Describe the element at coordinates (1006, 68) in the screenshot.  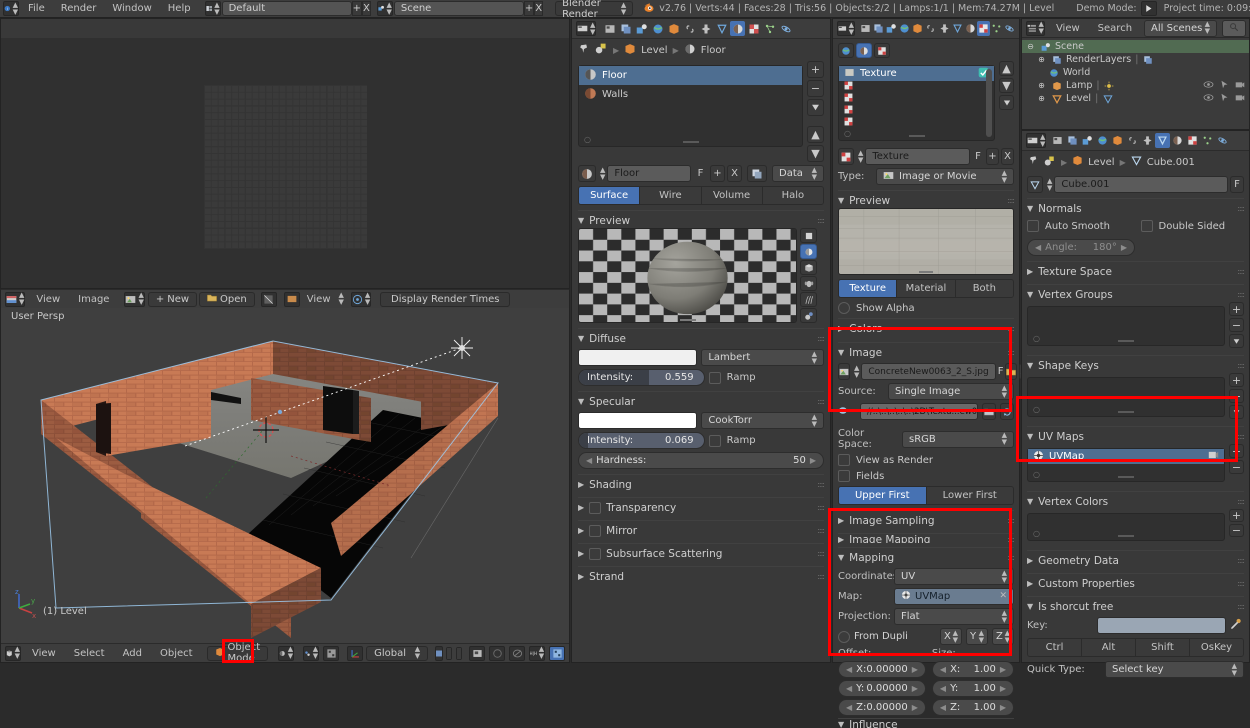
I see `move-texture-up-button: ▲` at that location.